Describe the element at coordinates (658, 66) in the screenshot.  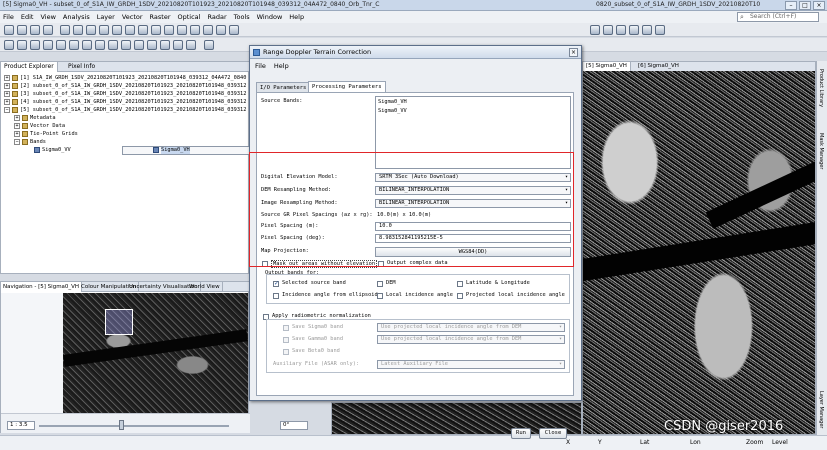
I see `tab-image-sigma0-vh-6: [6] Sigma0_VH` at that location.